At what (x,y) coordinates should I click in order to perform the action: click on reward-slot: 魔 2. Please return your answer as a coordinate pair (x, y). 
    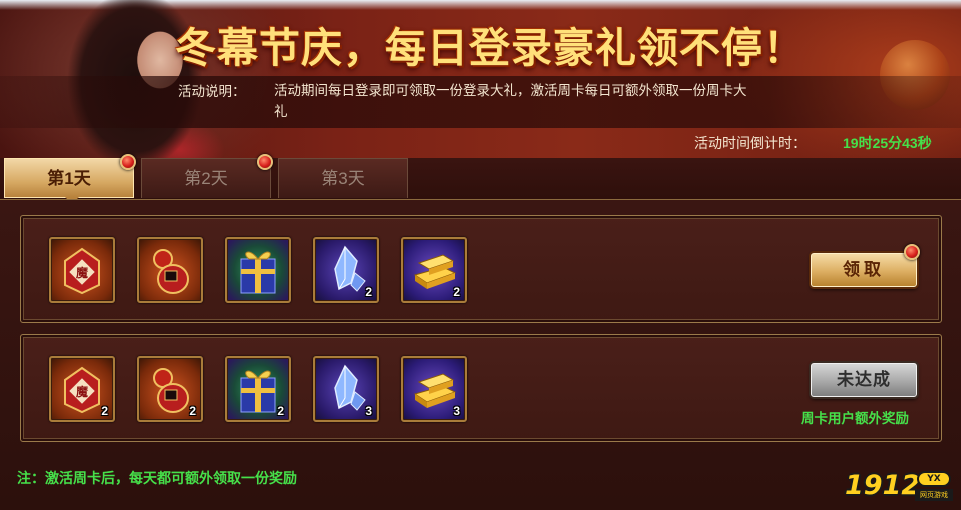
    Looking at the image, I should click on (82, 389).